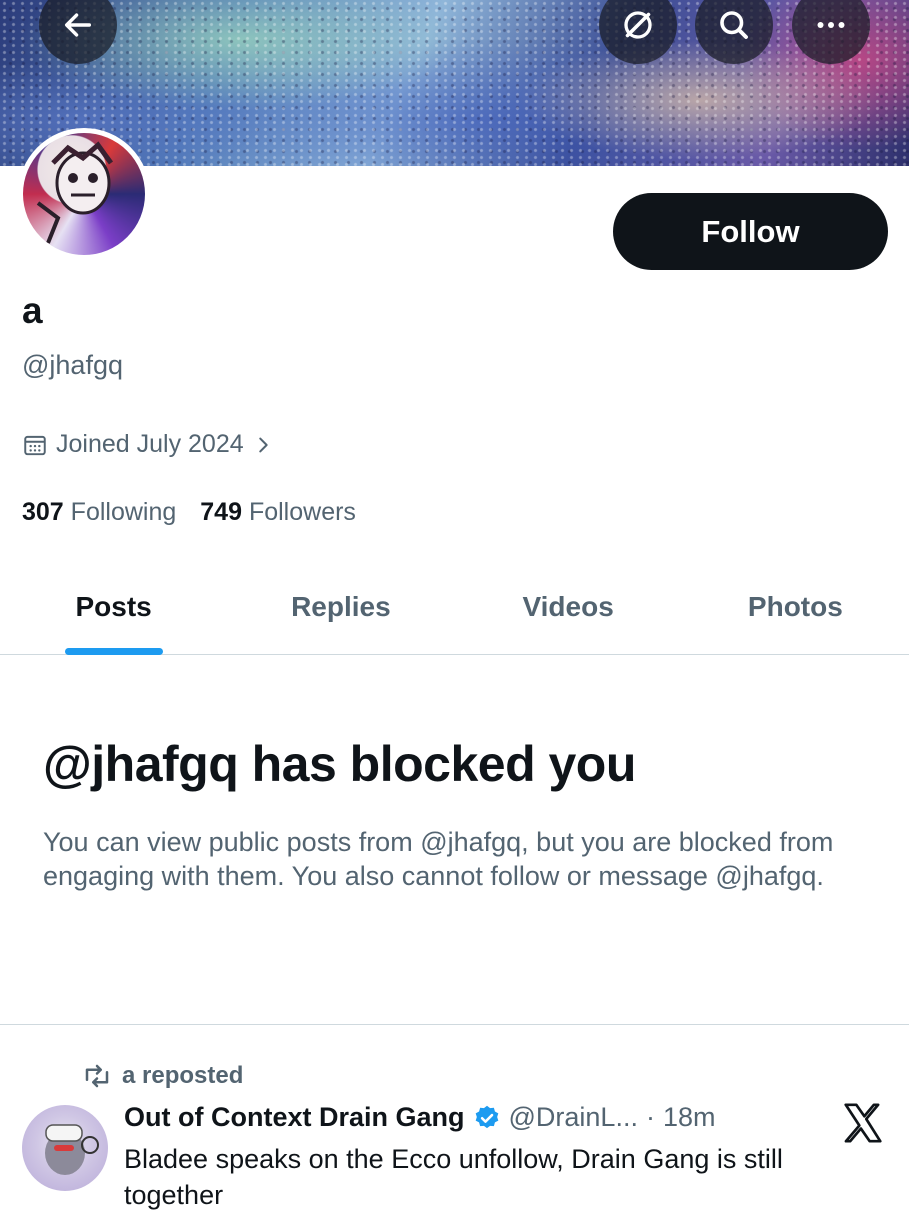 Image resolution: width=909 pixels, height=1213 pixels. I want to click on more-icon, so click(831, 25).